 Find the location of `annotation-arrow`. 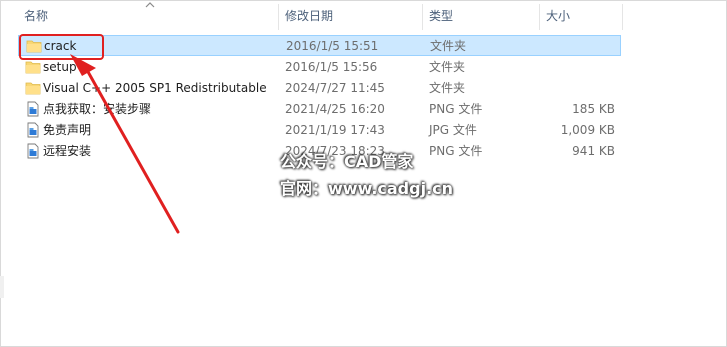

annotation-arrow is located at coordinates (125, 144).